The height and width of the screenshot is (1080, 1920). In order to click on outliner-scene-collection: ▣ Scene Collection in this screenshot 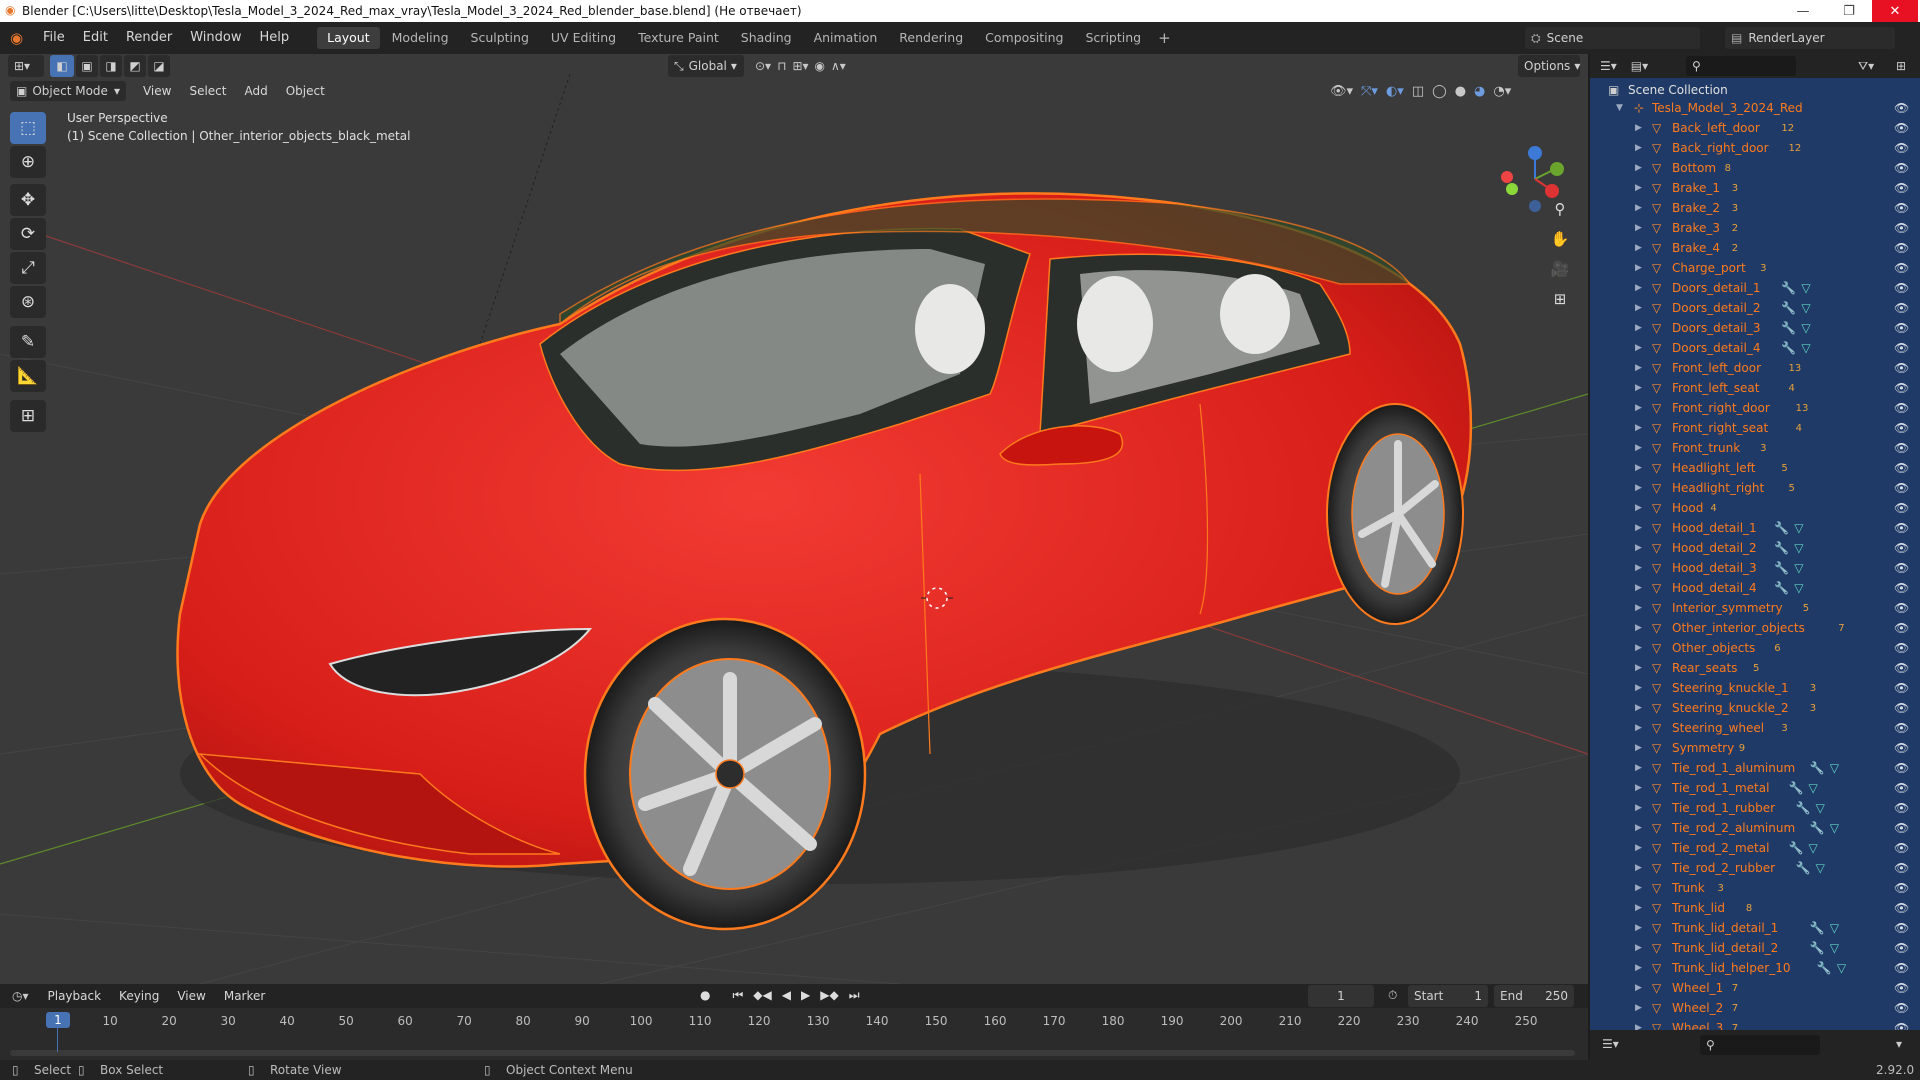, I will do `click(1755, 90)`.